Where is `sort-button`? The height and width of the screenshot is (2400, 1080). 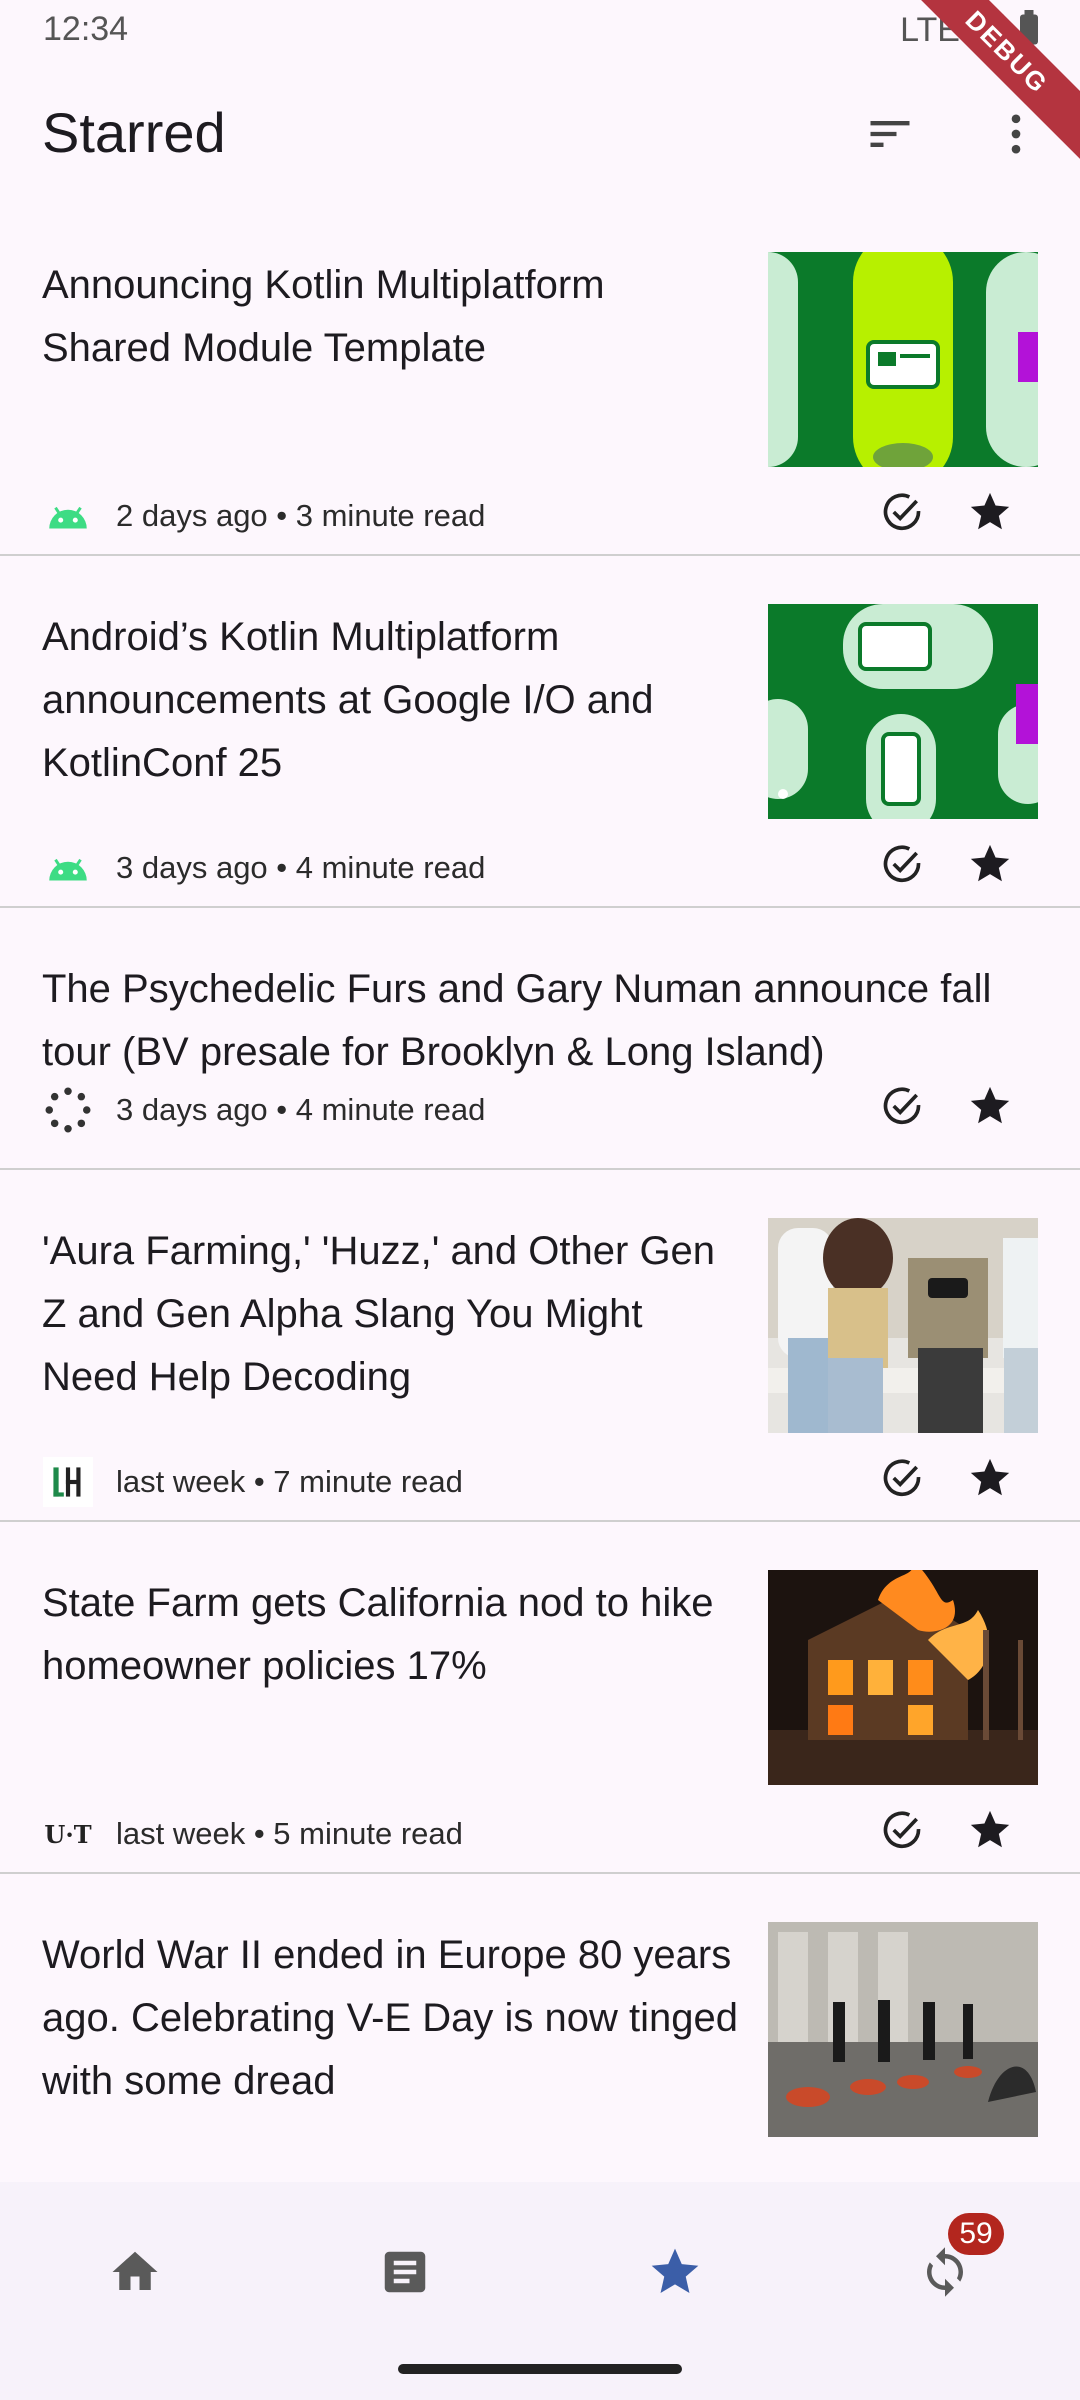
sort-button is located at coordinates (890, 134).